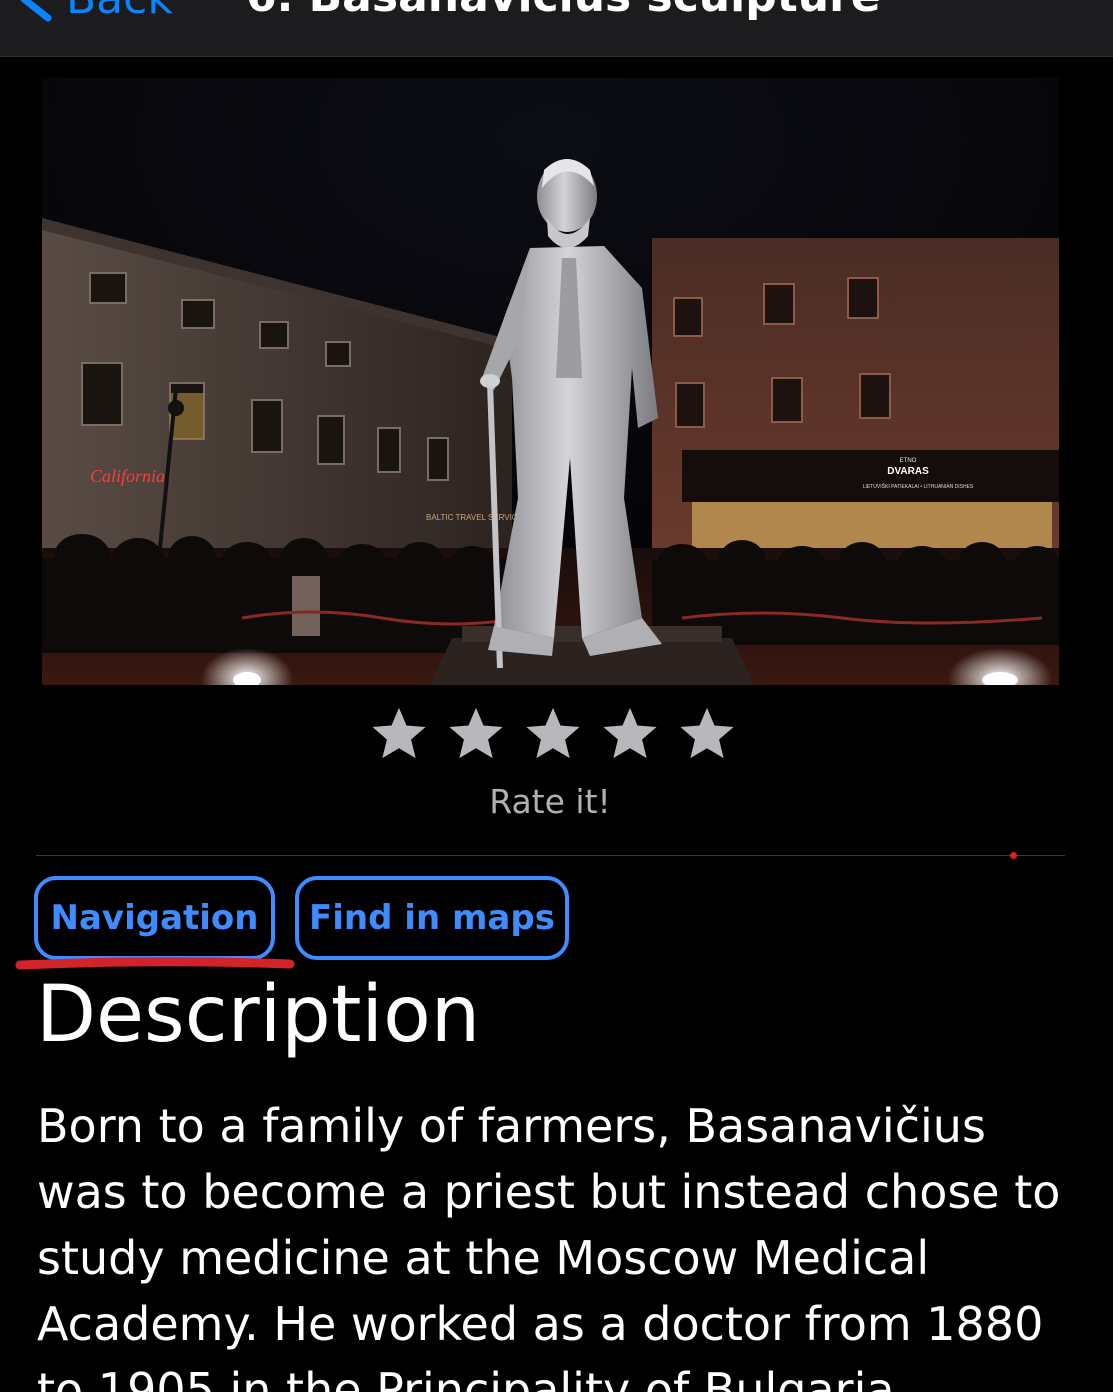  Describe the element at coordinates (556, 28) in the screenshot. I see `navigation-bar: Back 6. Basanavičius sculpture` at that location.